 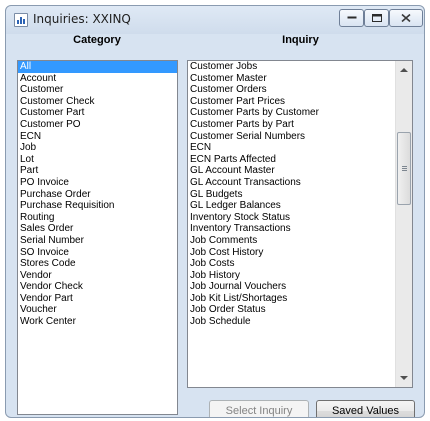 I want to click on list-item: Customer Part, so click(x=97, y=113).